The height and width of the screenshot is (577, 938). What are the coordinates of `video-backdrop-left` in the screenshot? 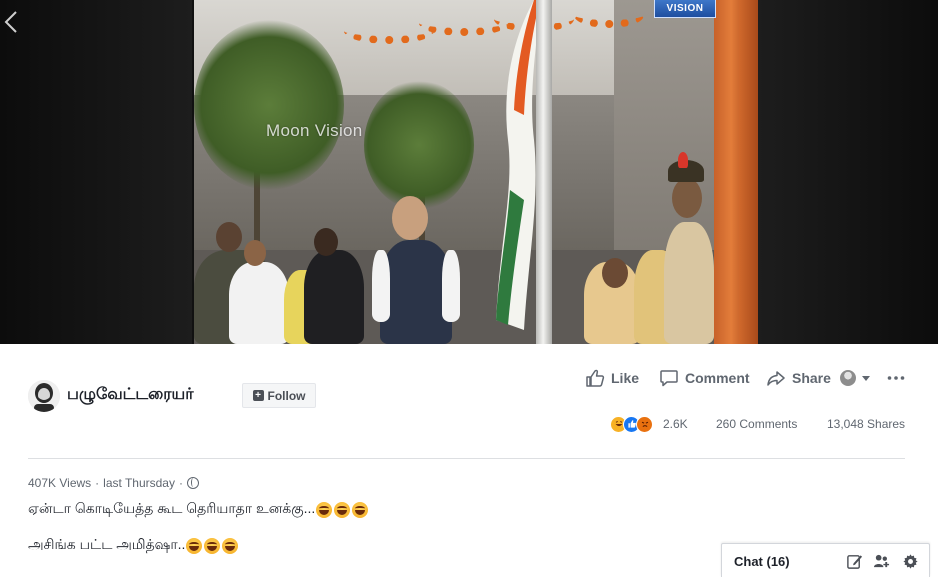 It's located at (96, 172).